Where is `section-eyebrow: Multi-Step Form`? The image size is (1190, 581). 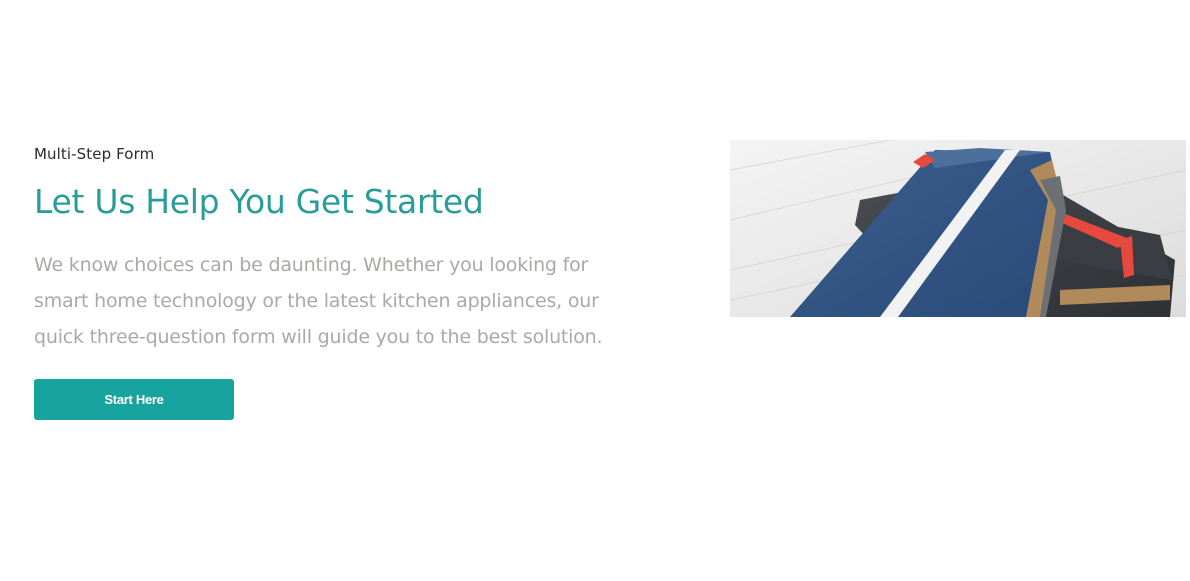 section-eyebrow: Multi-Step Form is located at coordinates (94, 154).